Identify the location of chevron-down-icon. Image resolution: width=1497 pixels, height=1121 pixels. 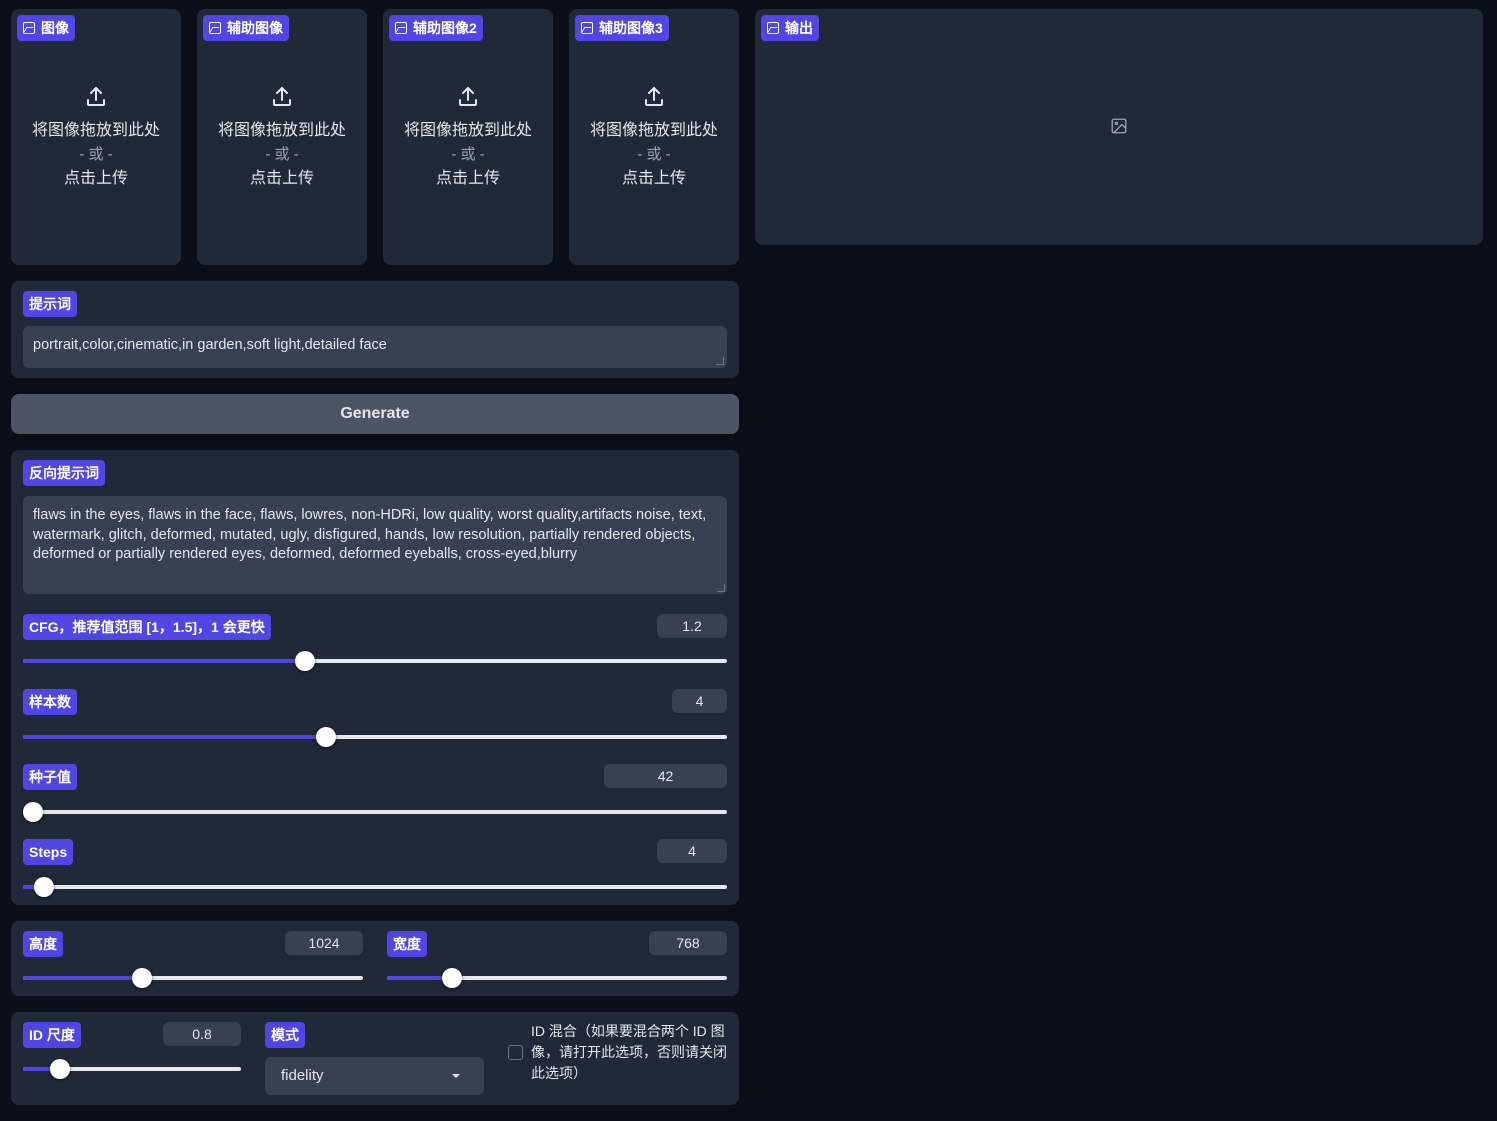
(456, 1076).